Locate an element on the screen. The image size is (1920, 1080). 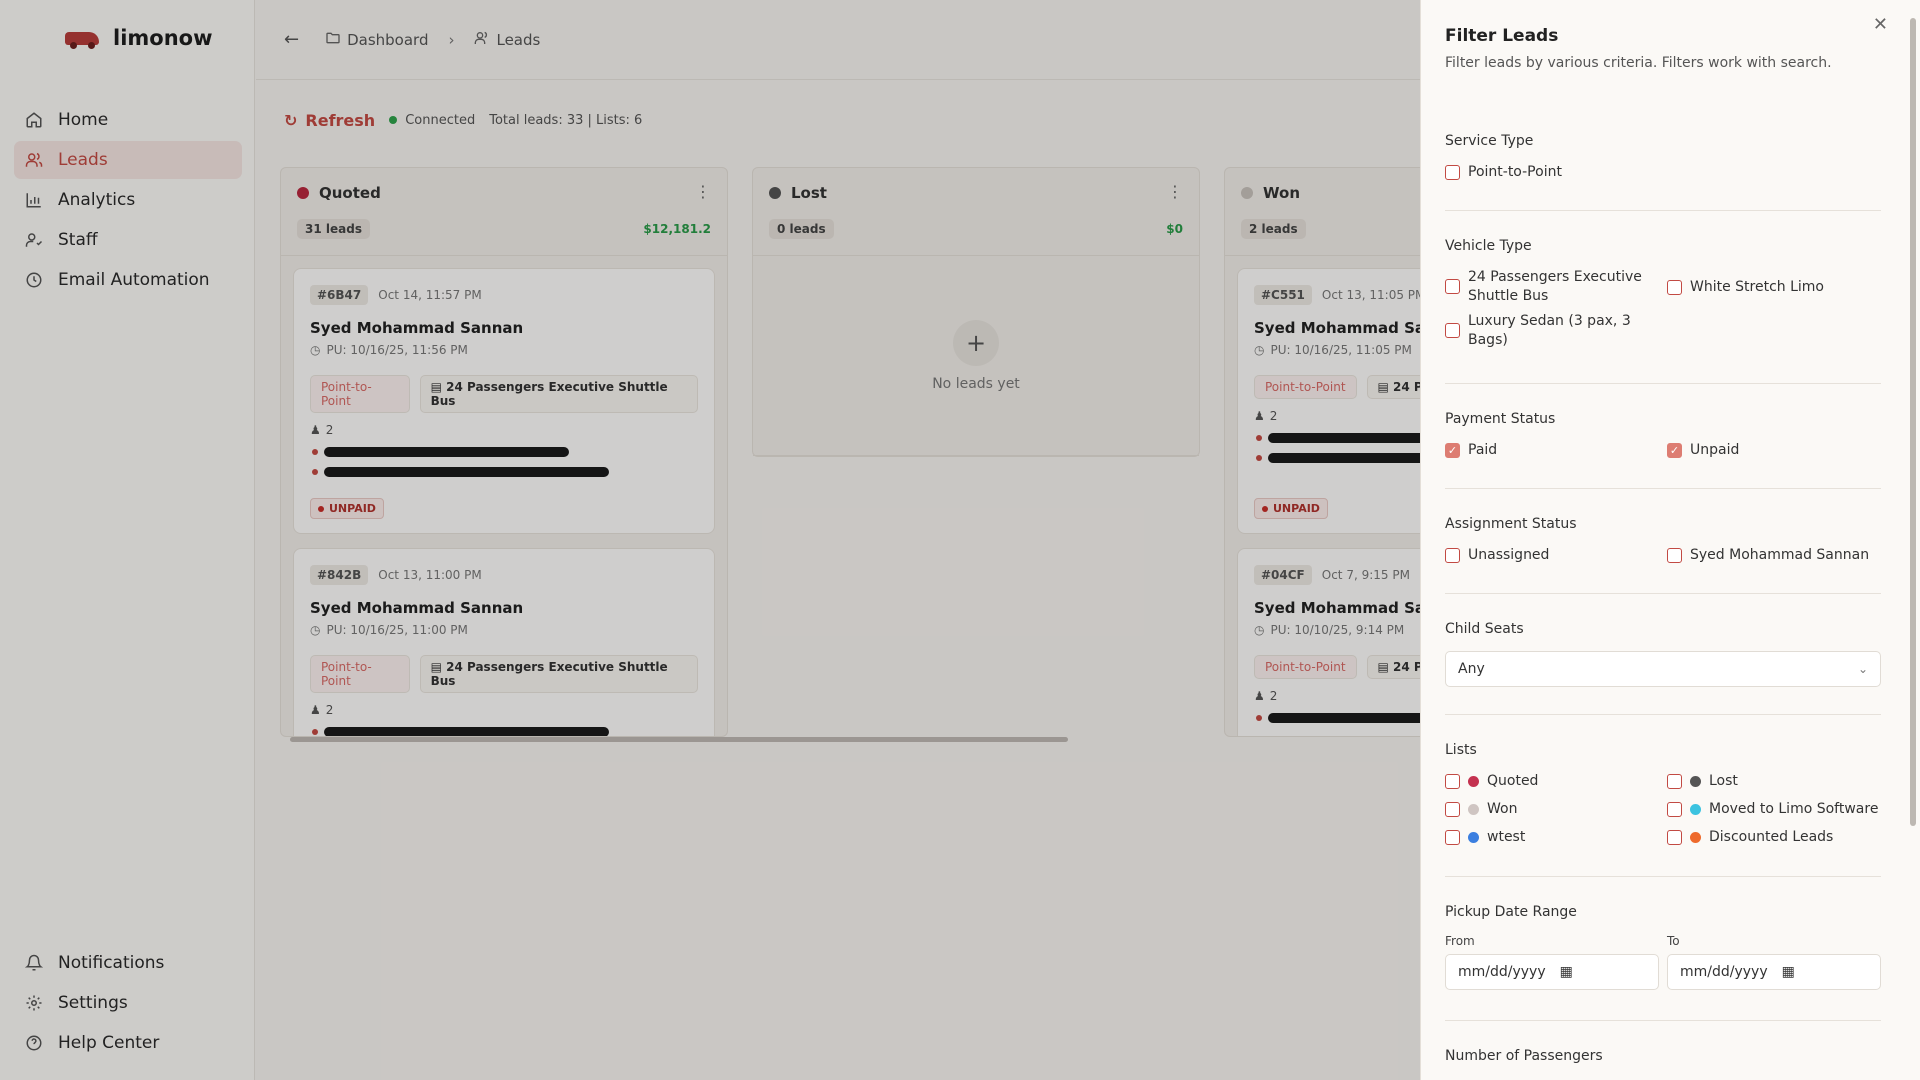
select-value: Any is located at coordinates (1471, 669).